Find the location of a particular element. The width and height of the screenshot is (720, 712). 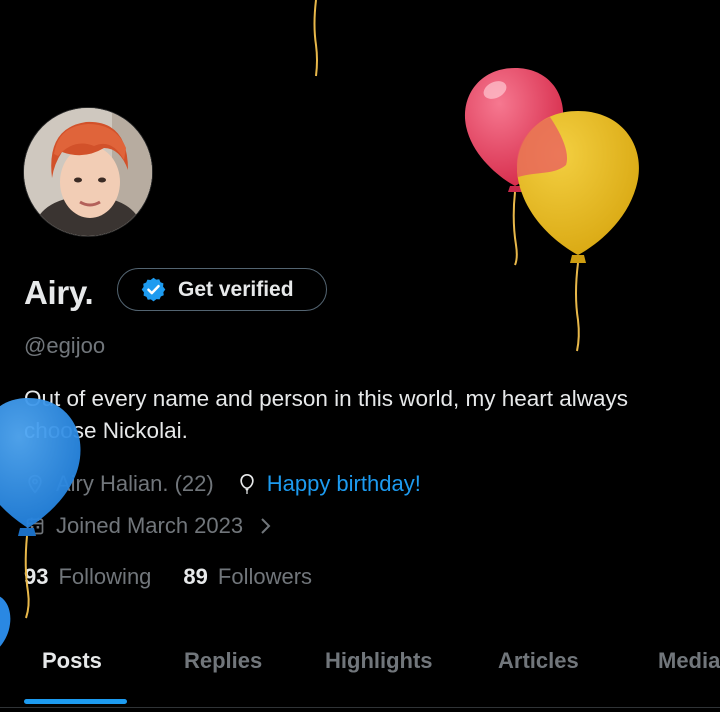

tab-highlights: Highlights is located at coordinates (379, 661).